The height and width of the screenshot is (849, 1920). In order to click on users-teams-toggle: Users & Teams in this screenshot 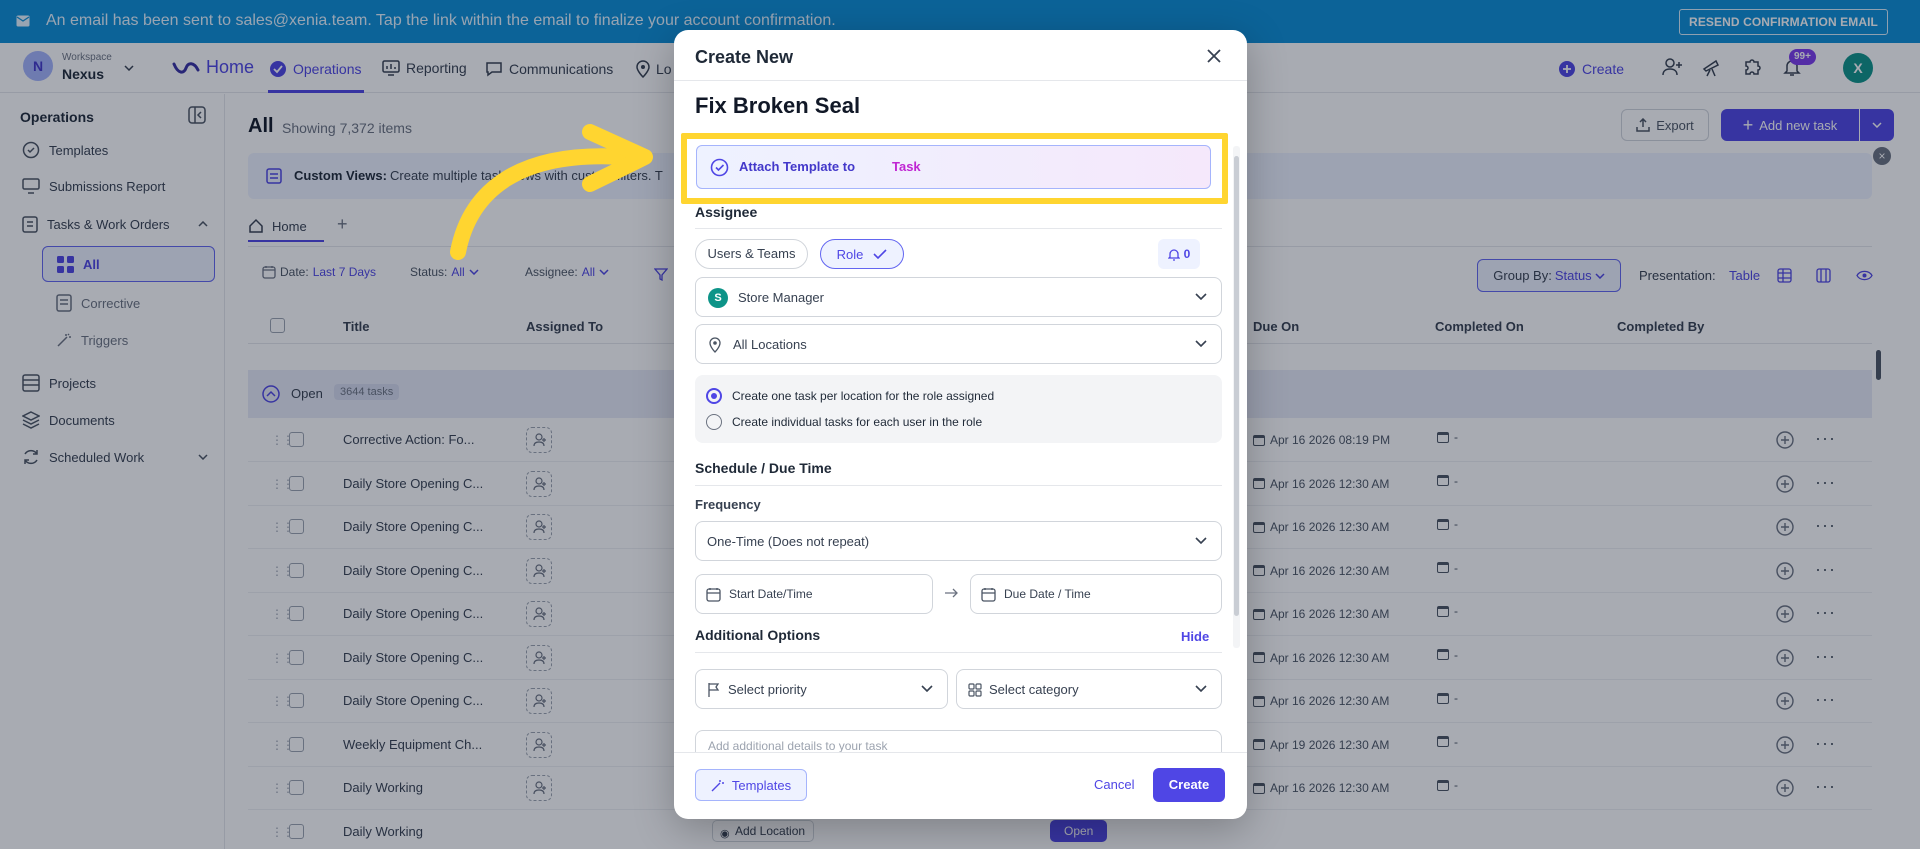, I will do `click(751, 254)`.